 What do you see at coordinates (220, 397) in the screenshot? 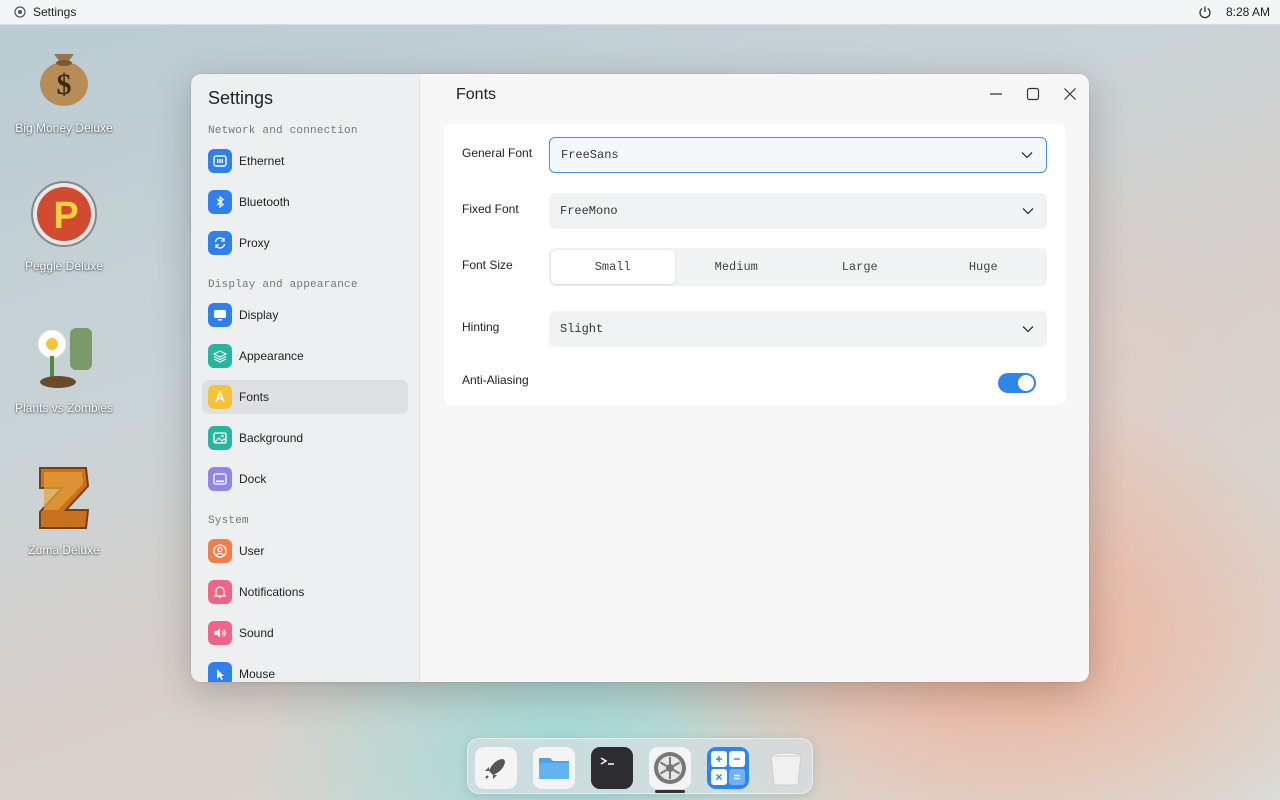
I see `fonts-icon` at bounding box center [220, 397].